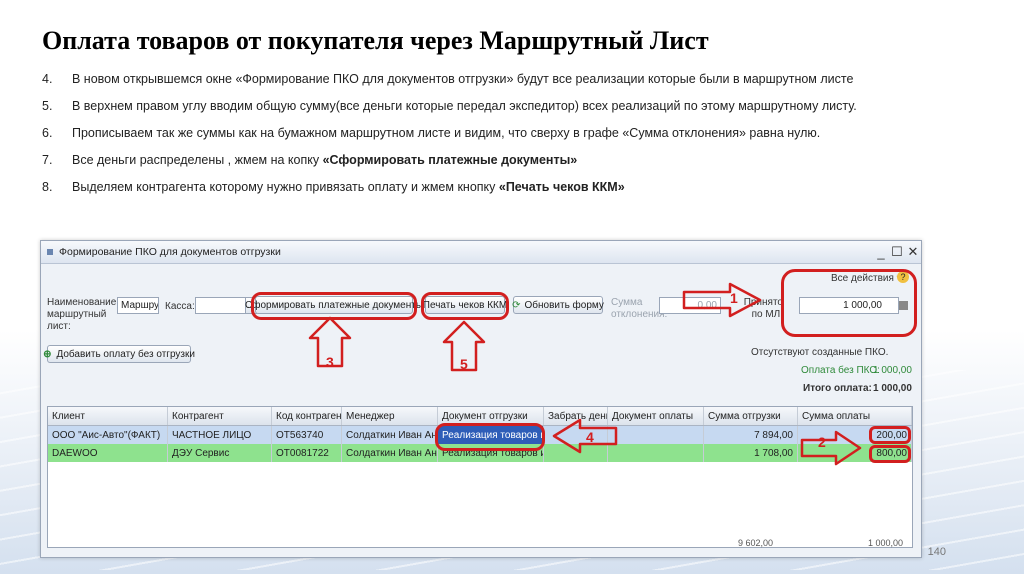 The height and width of the screenshot is (574, 1024). I want to click on annotation-number-3: 3, so click(330, 362).